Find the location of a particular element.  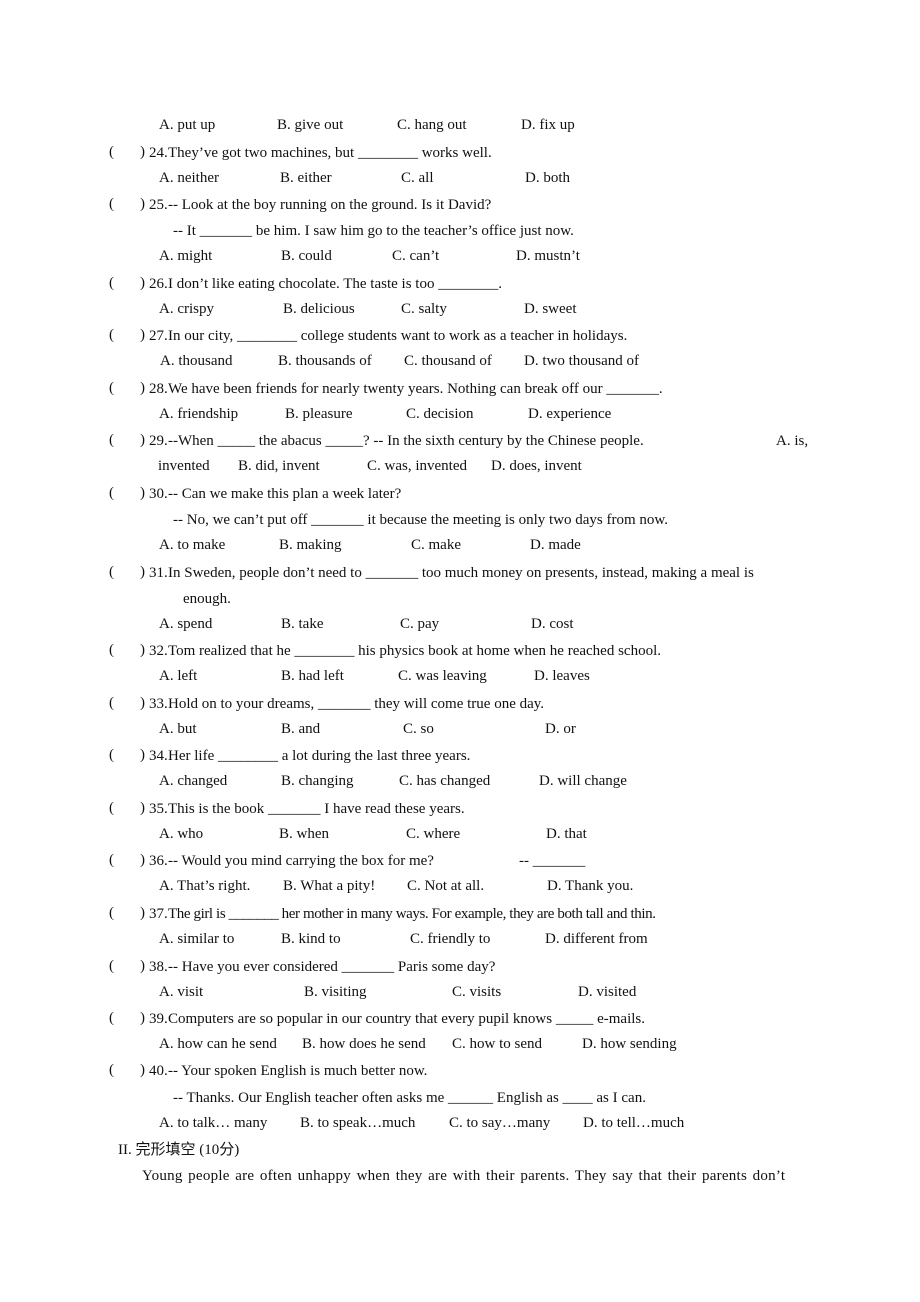

option-b: B. kind to is located at coordinates (311, 939).